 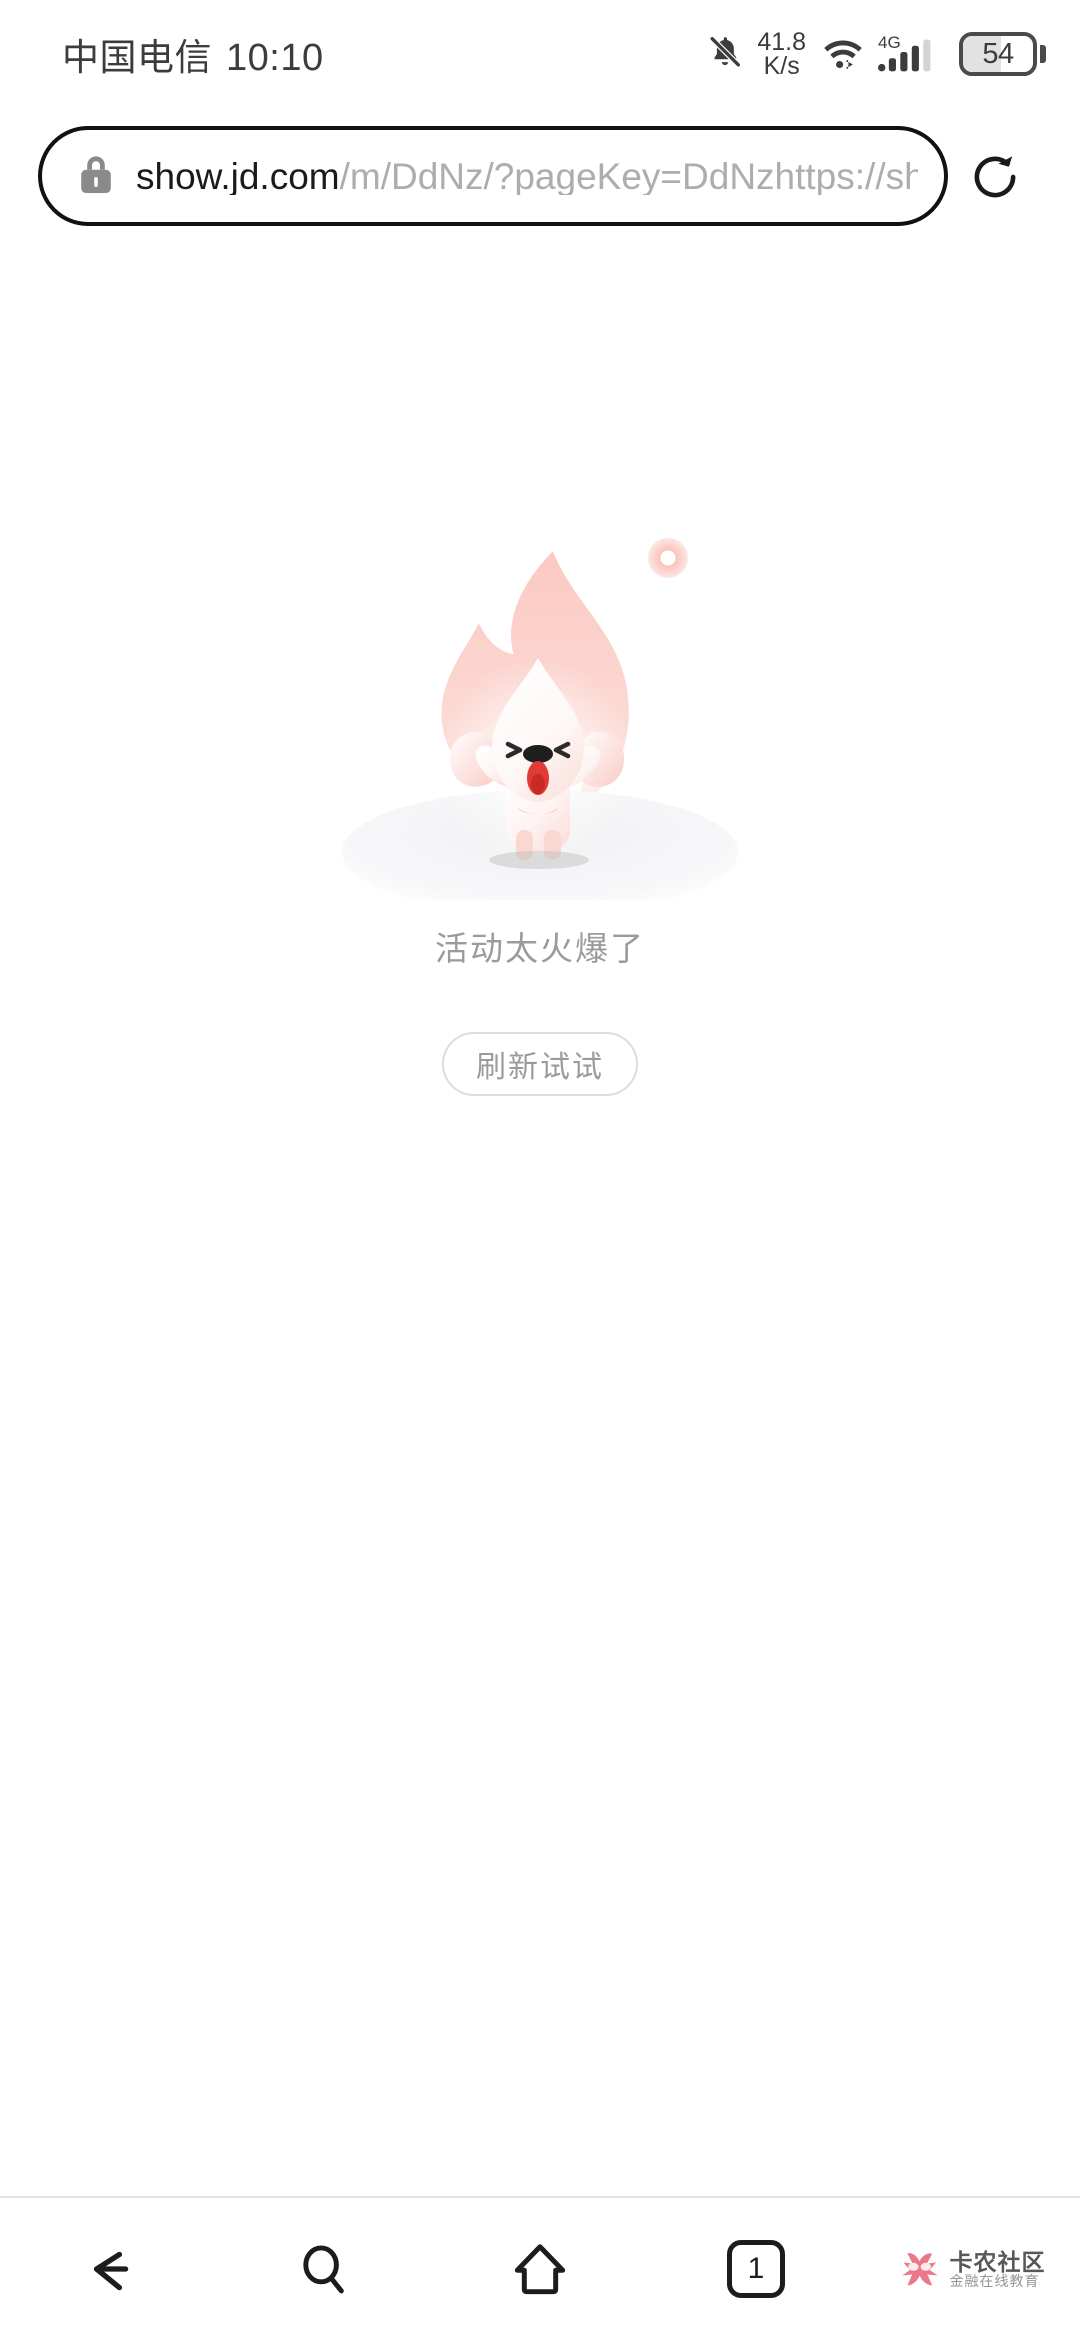 I want to click on home-icon, so click(x=540, y=2269).